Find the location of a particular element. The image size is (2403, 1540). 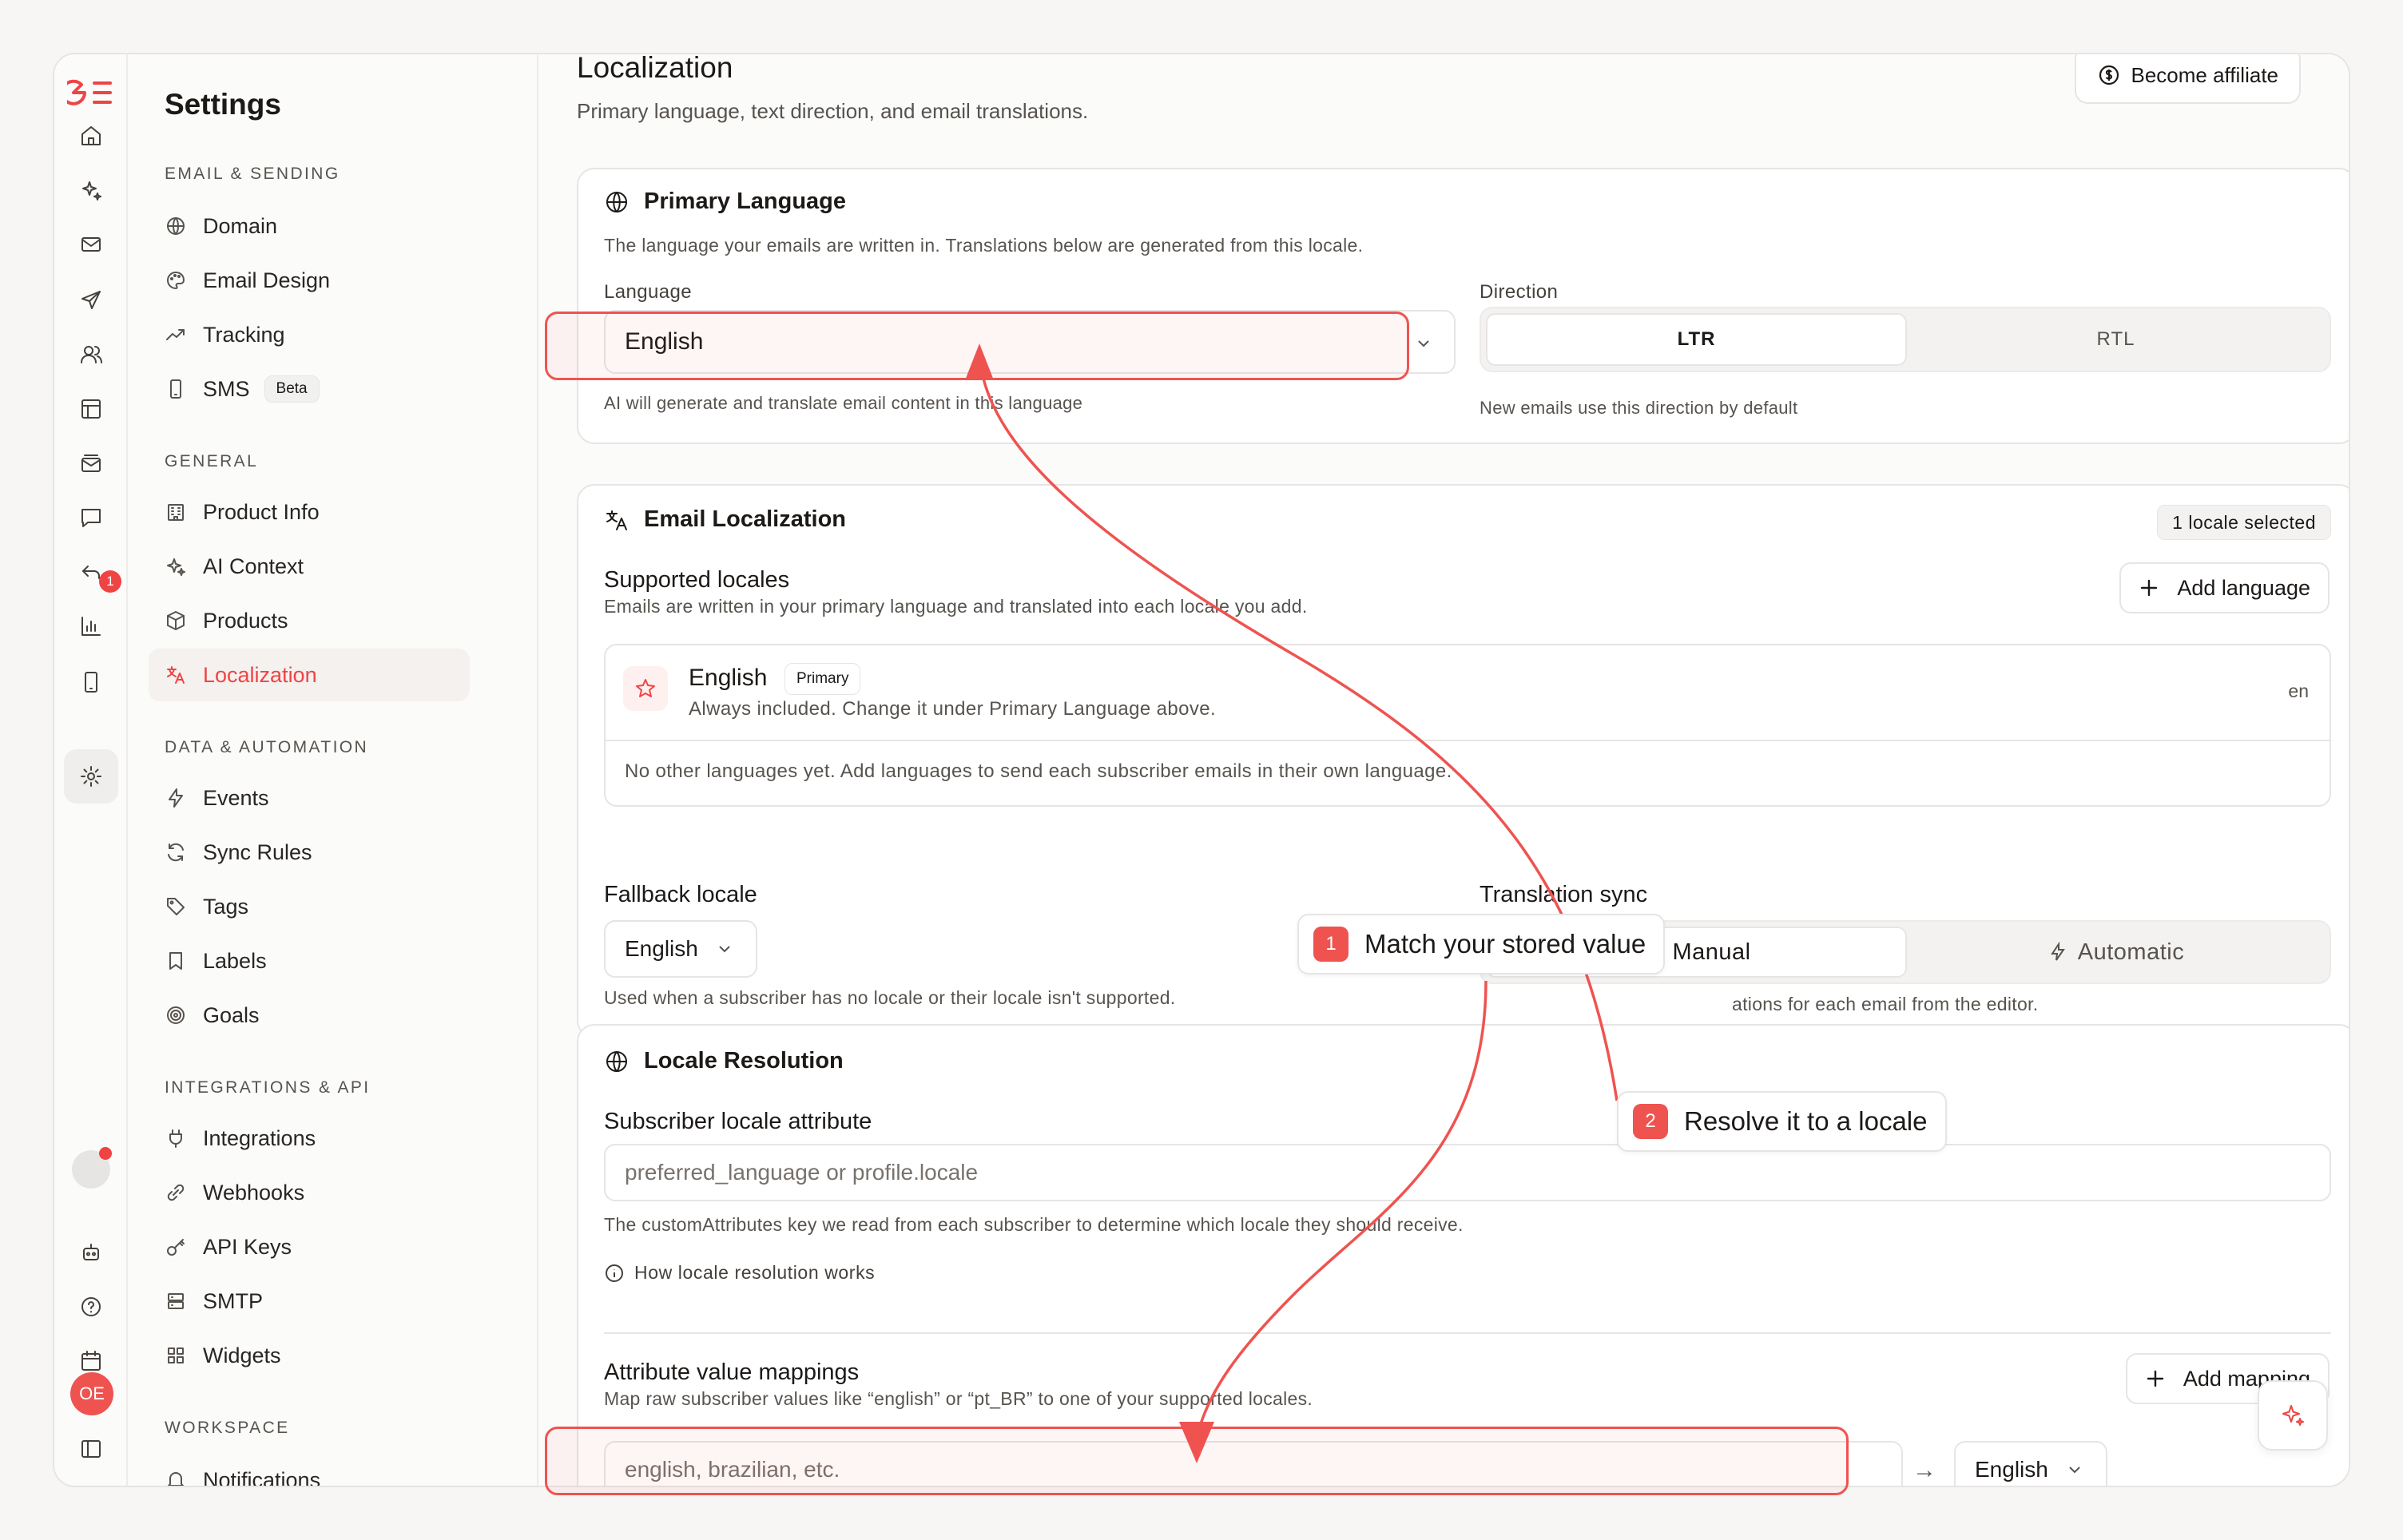

card-title: Locale Resolution is located at coordinates (744, 1061).